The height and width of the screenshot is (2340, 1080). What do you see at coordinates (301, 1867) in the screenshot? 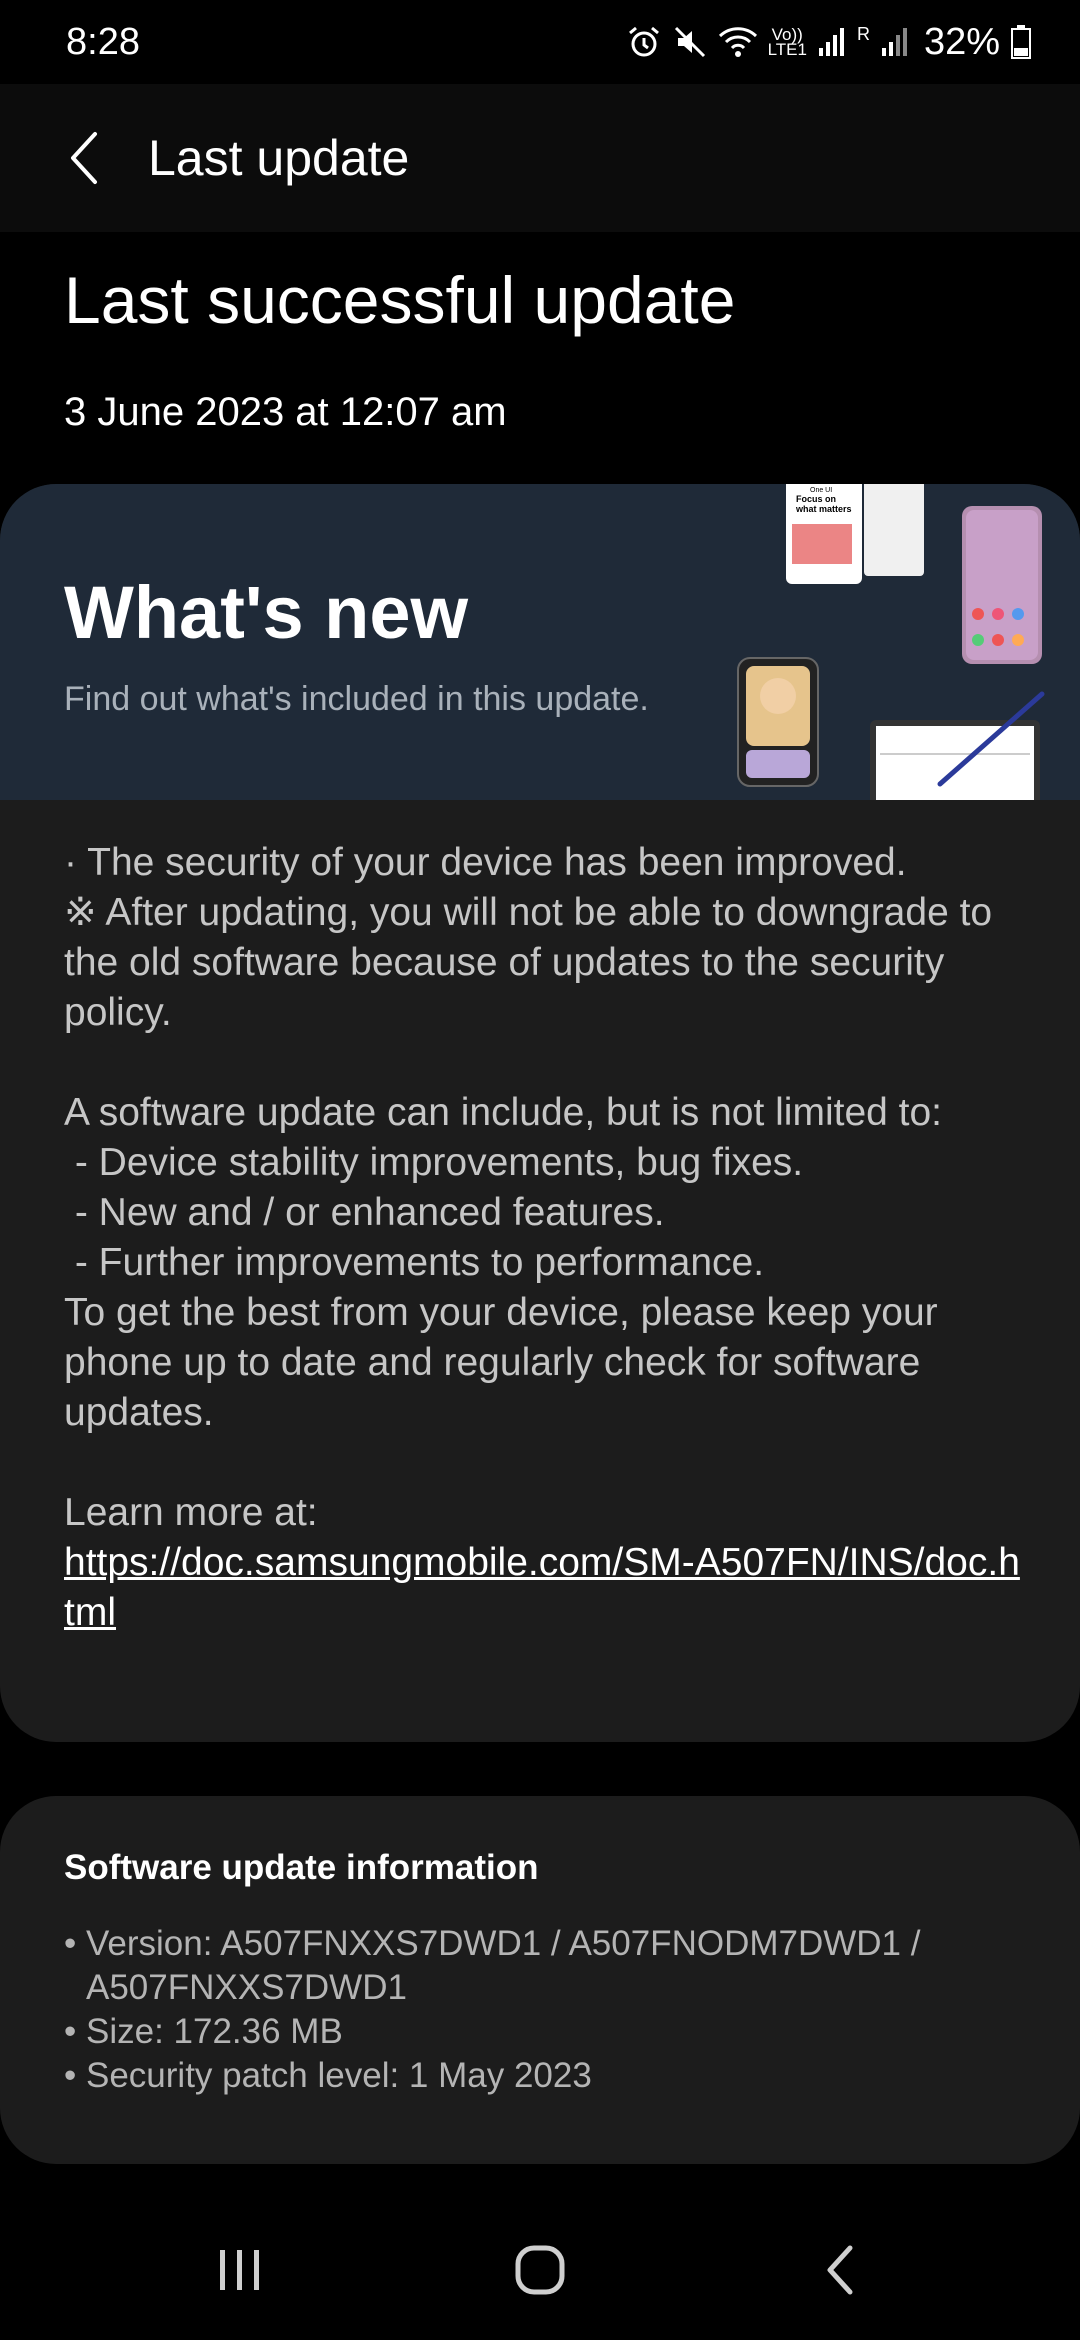
I see `software-info-title: Software update information` at bounding box center [301, 1867].